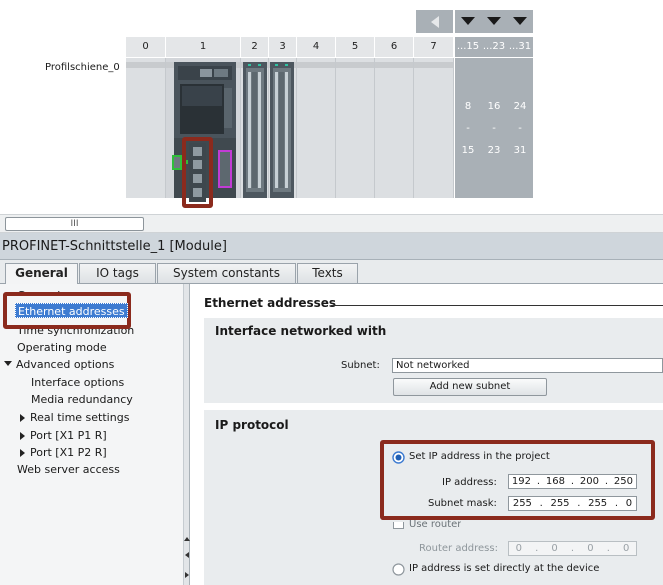  I want to click on subnet-dropdown: Not networked, so click(527, 365).